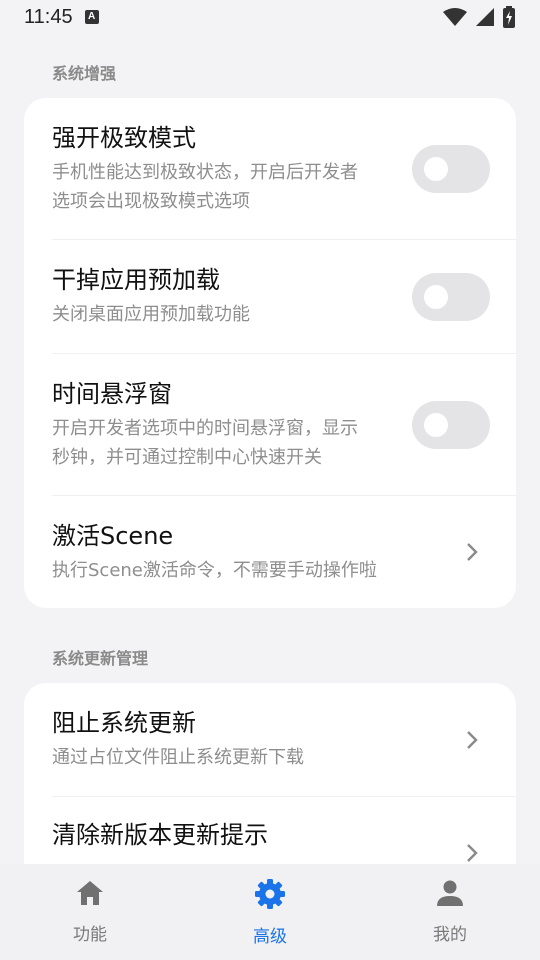 Image resolution: width=540 pixels, height=960 pixels. Describe the element at coordinates (124, 137) in the screenshot. I see `row-title: 强开极致模式` at that location.